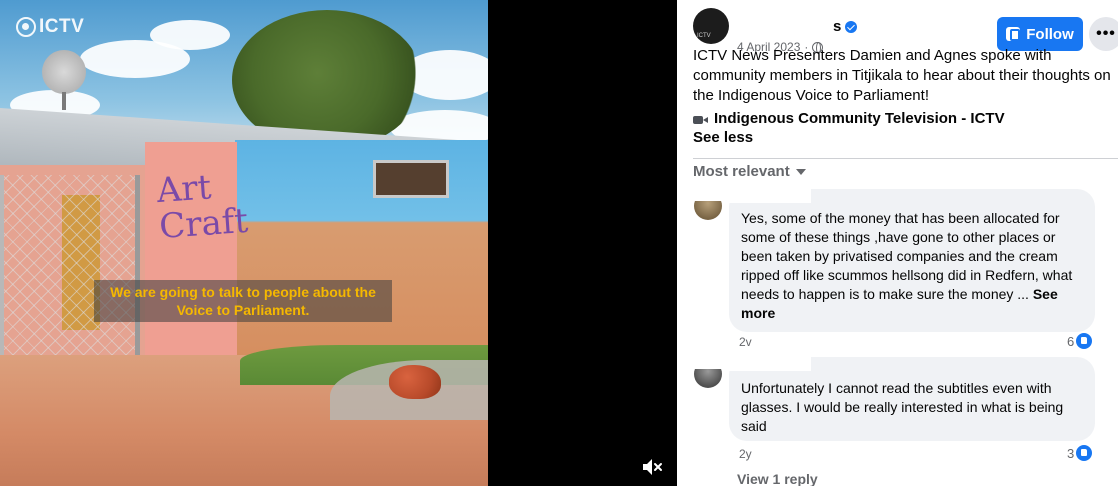 The width and height of the screenshot is (1118, 486). Describe the element at coordinates (361, 255) in the screenshot. I see `mural-wall` at that location.